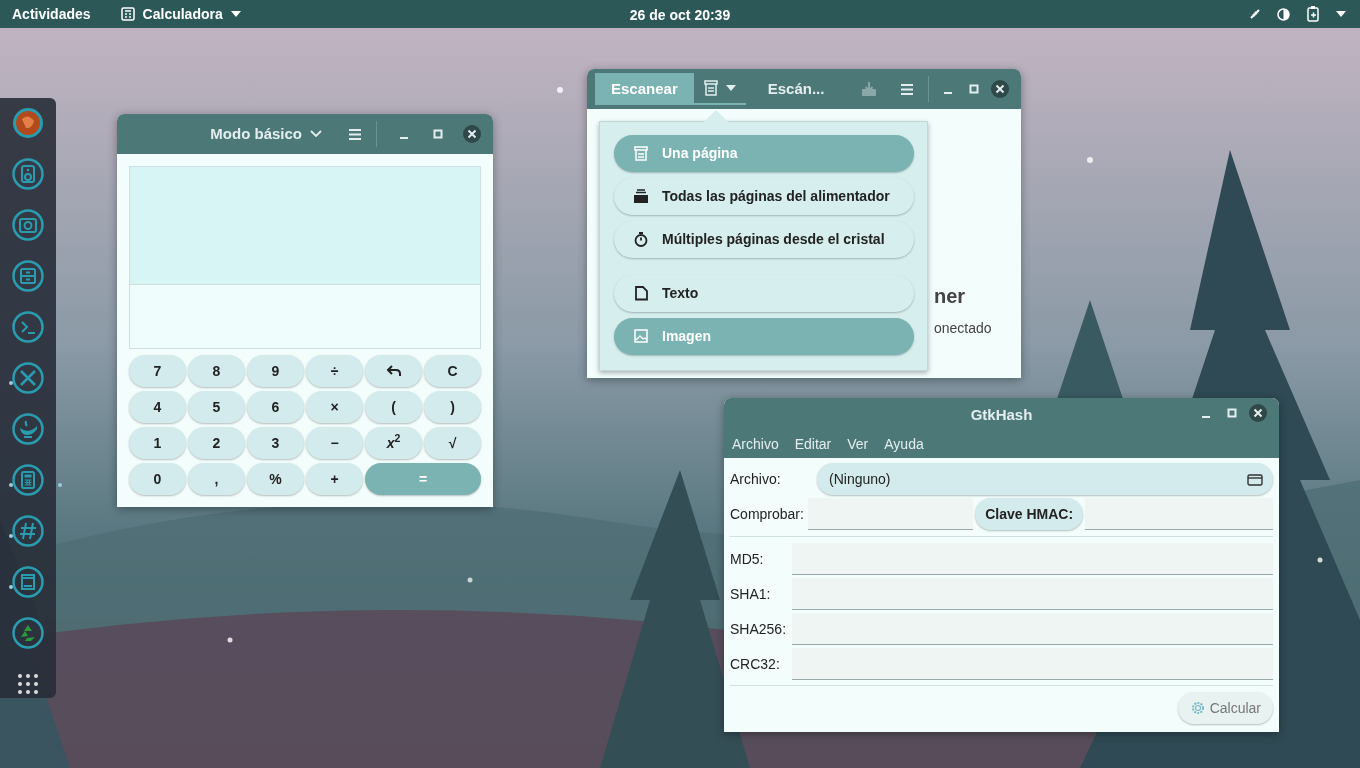 The image size is (1360, 768). I want to click on calculator-key: √, so click(452, 443).